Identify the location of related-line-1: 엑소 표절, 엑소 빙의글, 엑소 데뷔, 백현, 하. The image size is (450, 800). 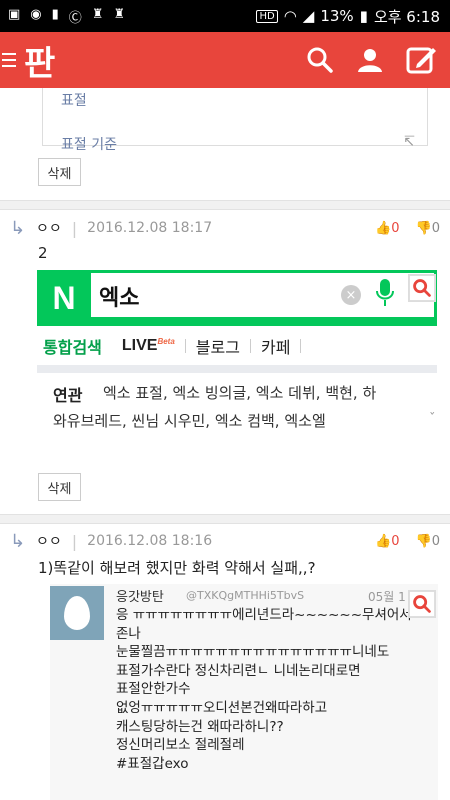
(240, 393).